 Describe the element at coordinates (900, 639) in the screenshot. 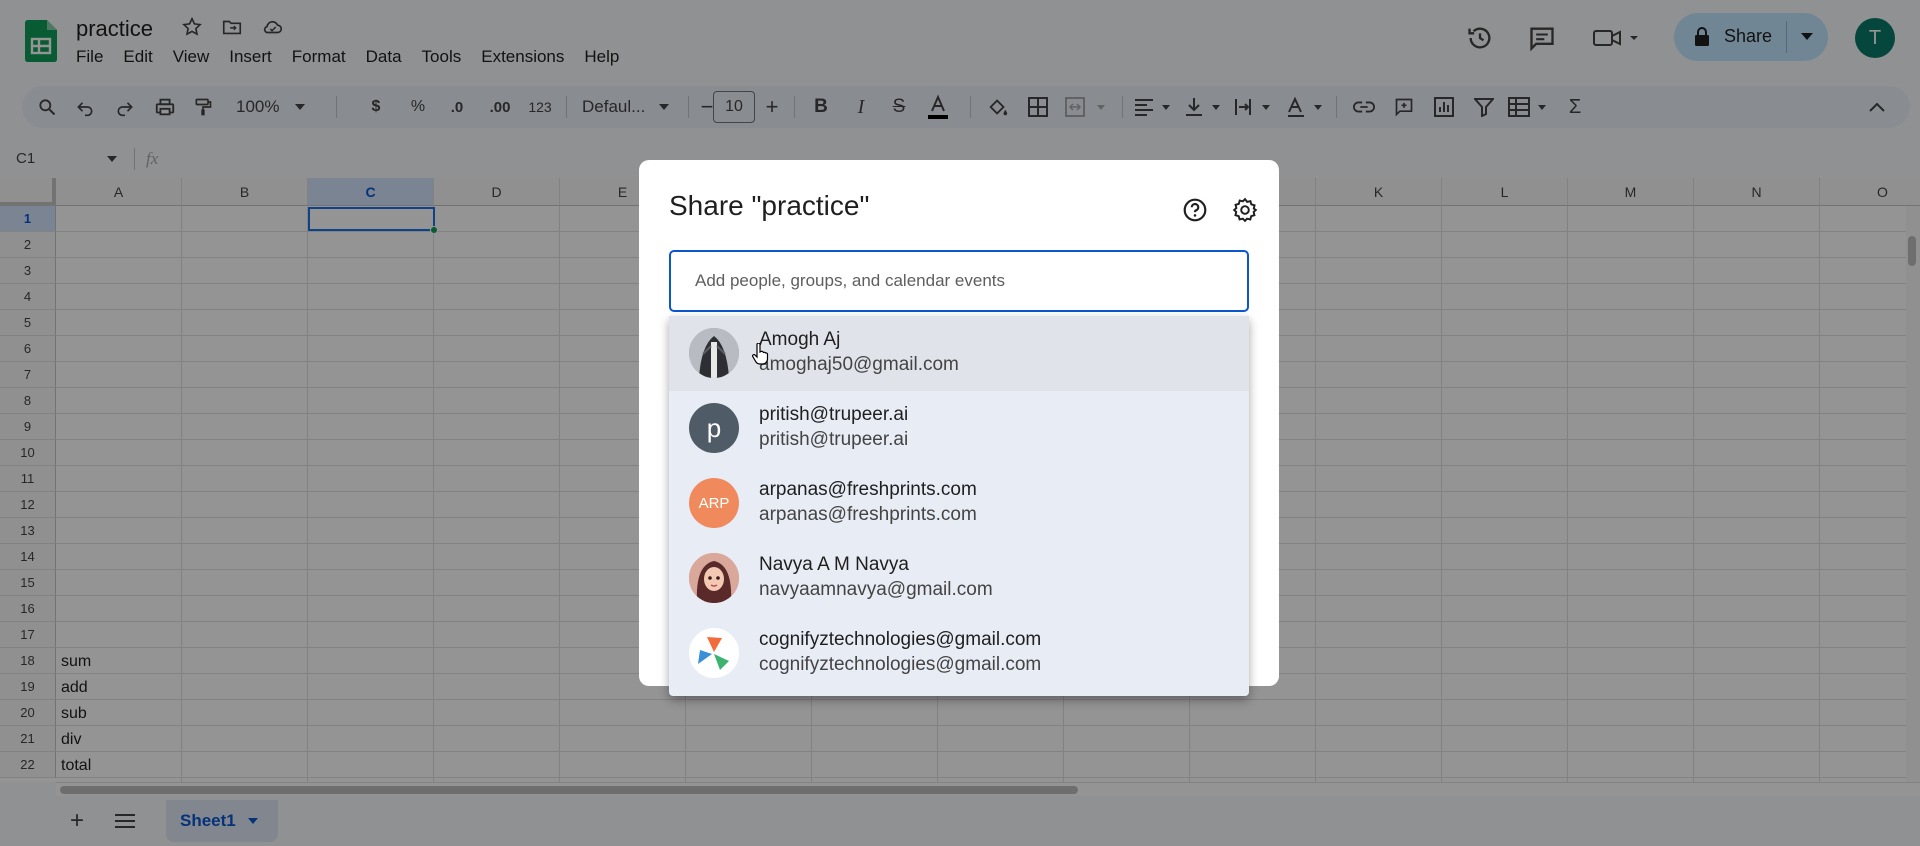

I see `suggestion-name: cognifyztechnologies@gmail.com` at that location.